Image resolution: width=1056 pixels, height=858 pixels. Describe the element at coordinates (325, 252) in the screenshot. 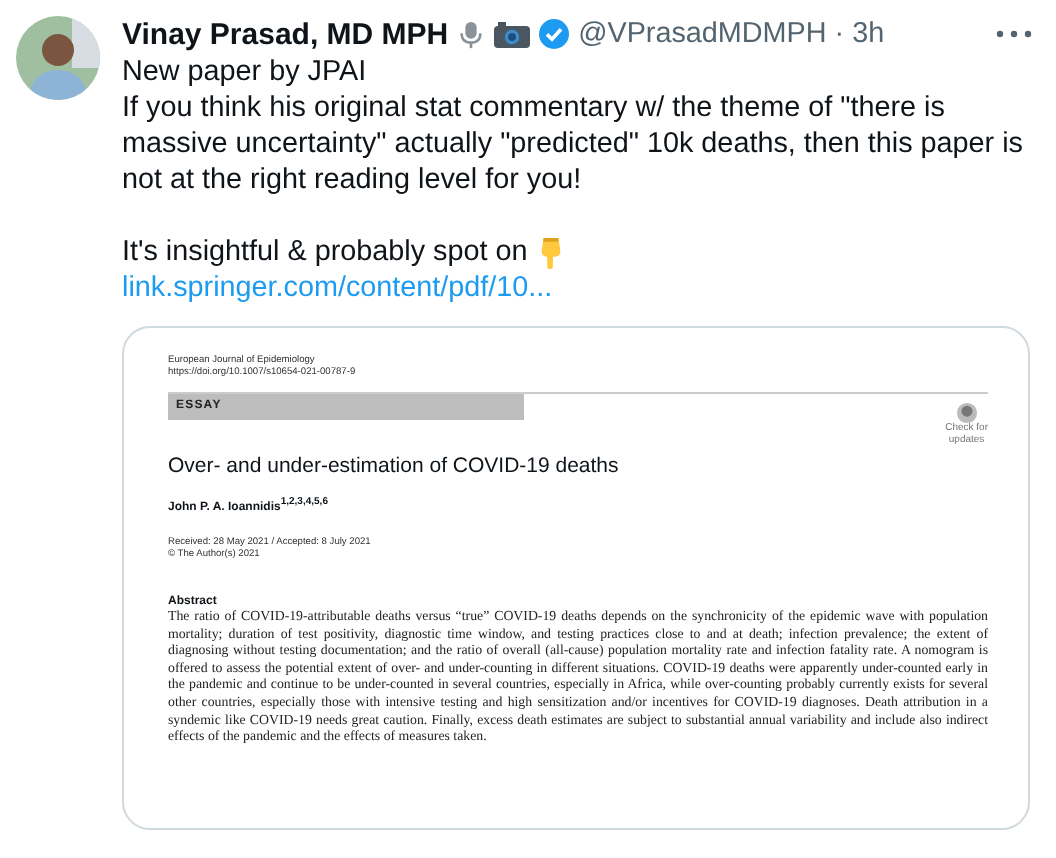

I see `tweet-text: It's insightful & probably spot on` at that location.